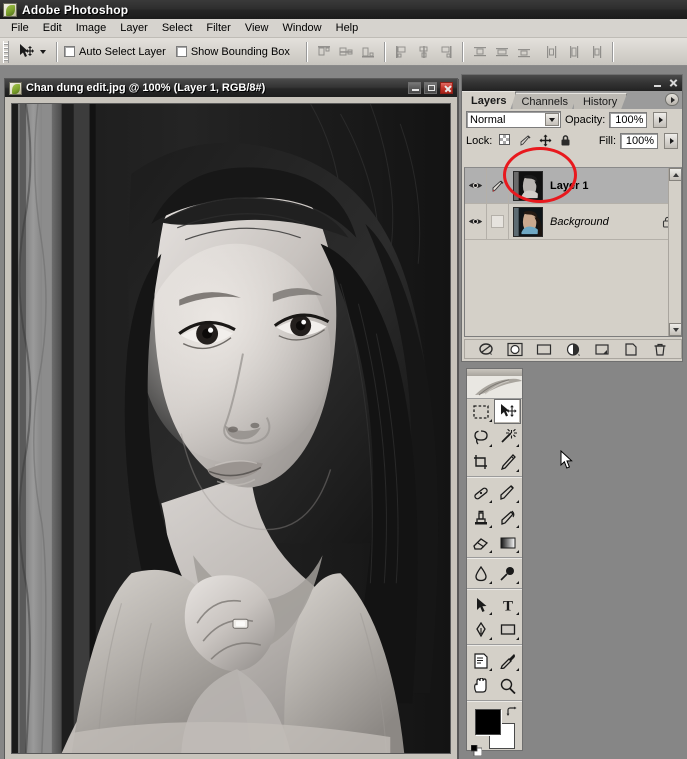  I want to click on show-bounding-box-checkbox, so click(181, 51).